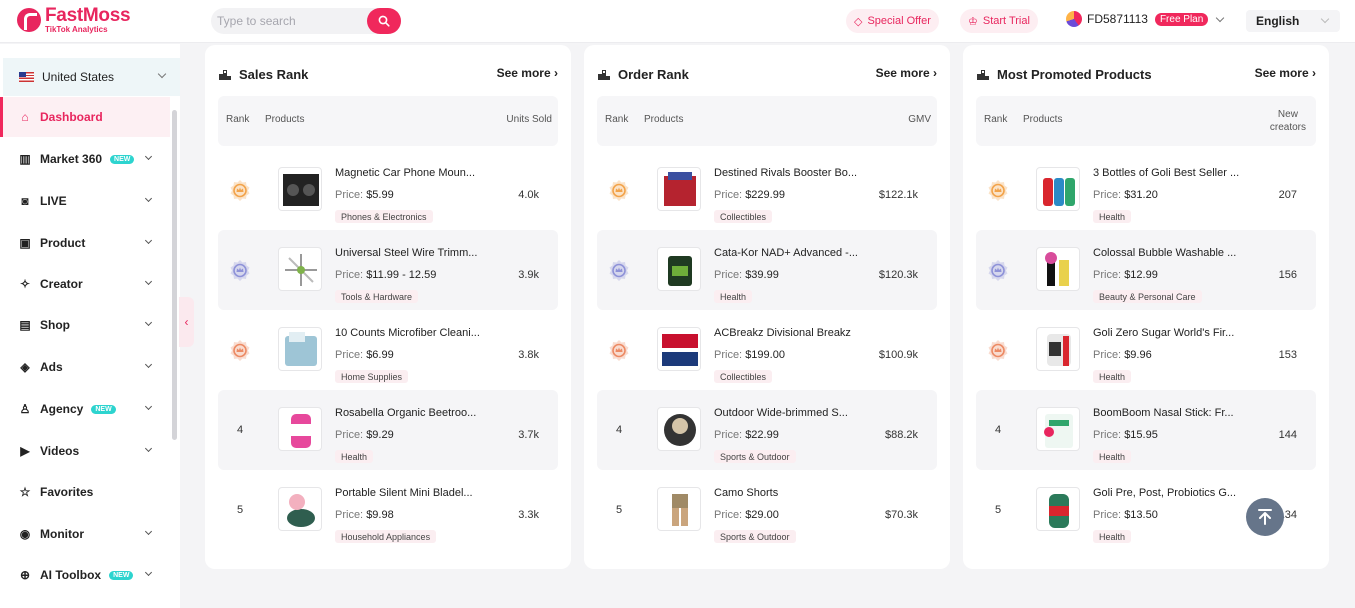 The image size is (1355, 608). Describe the element at coordinates (85, 325) in the screenshot. I see `sidebar-item-shop: ▤ Shop` at that location.